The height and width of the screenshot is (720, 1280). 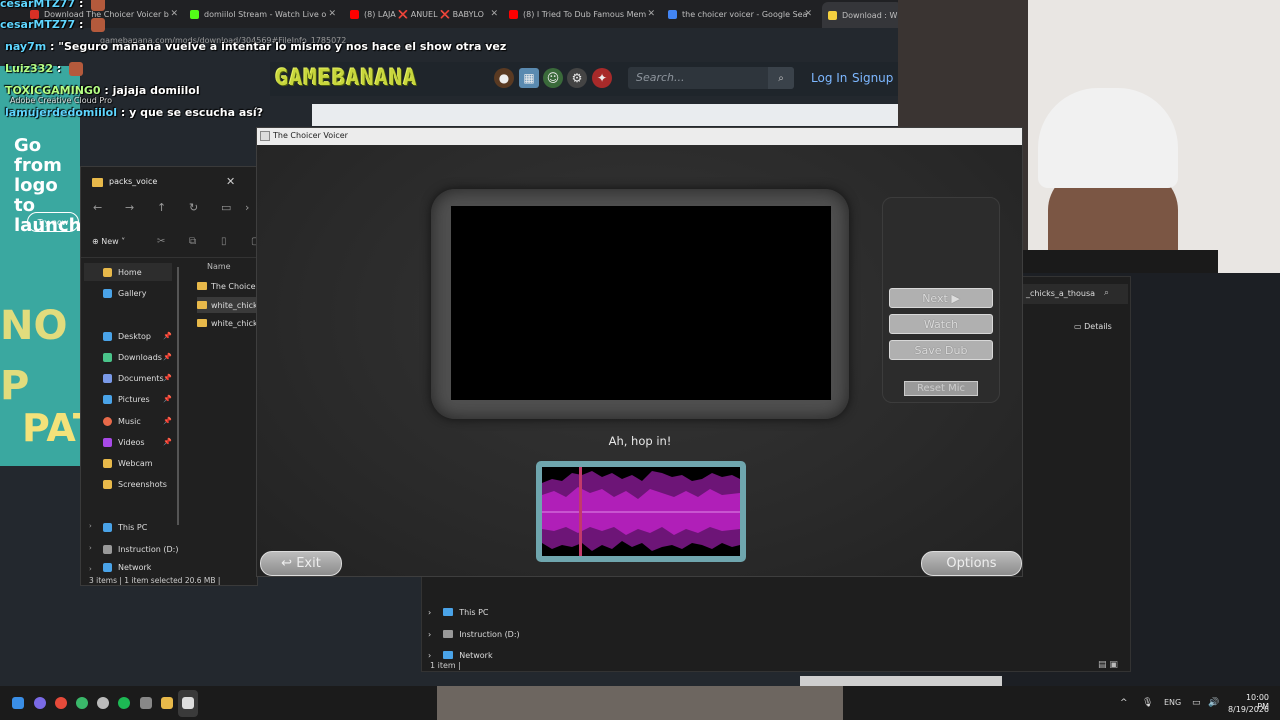 I want to click on sidebar-item-screenshots: Screenshots, so click(x=135, y=484).